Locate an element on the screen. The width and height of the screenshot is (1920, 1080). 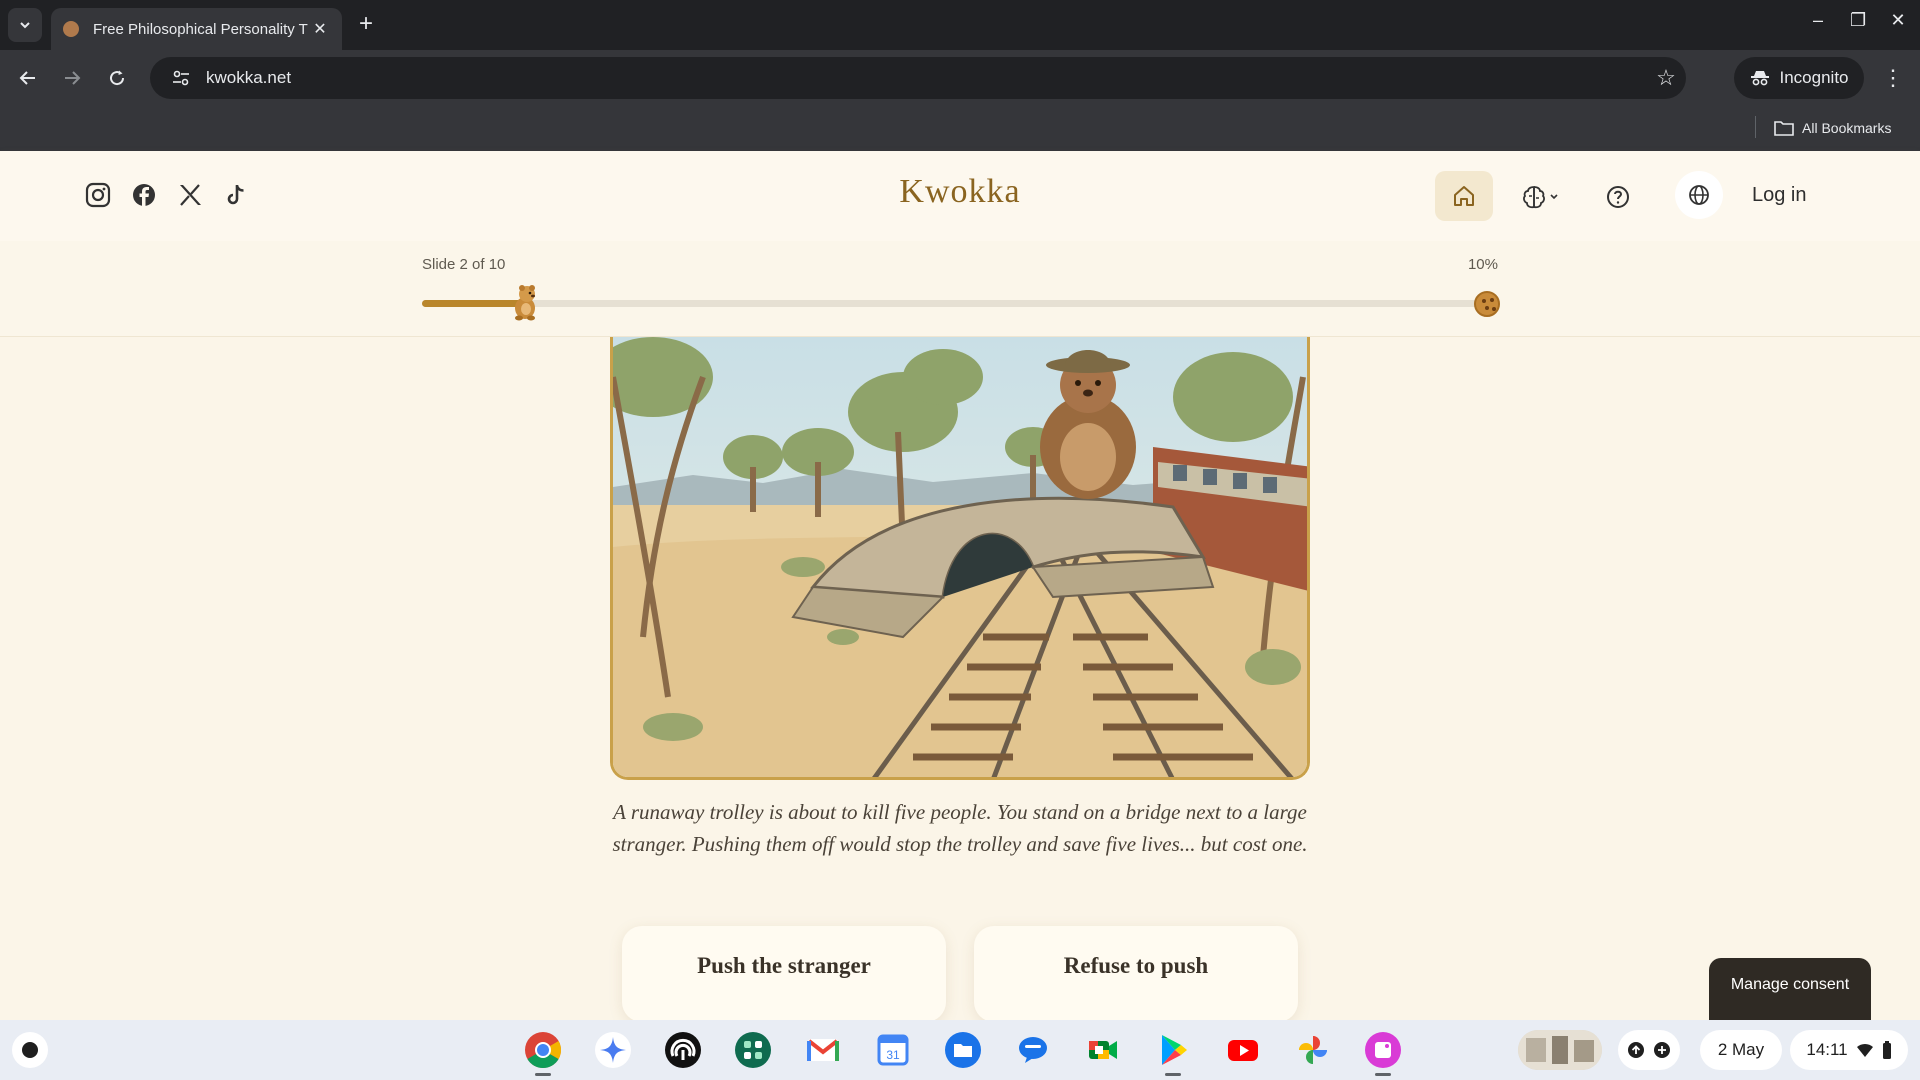
files-icon is located at coordinates (963, 1050).